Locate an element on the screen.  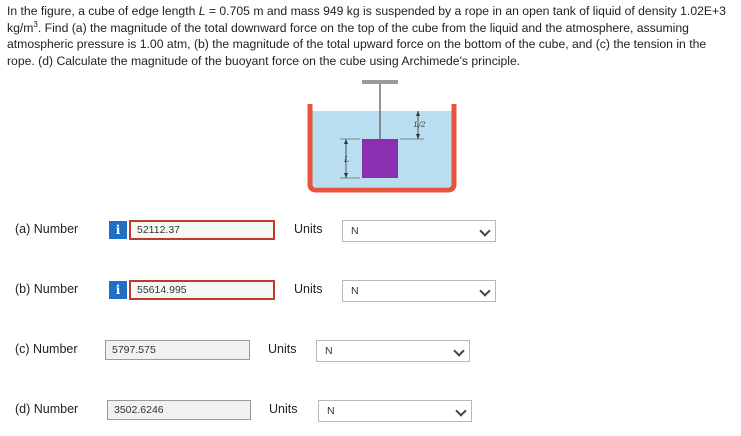
number-input-b: 55614.995 is located at coordinates (202, 290).